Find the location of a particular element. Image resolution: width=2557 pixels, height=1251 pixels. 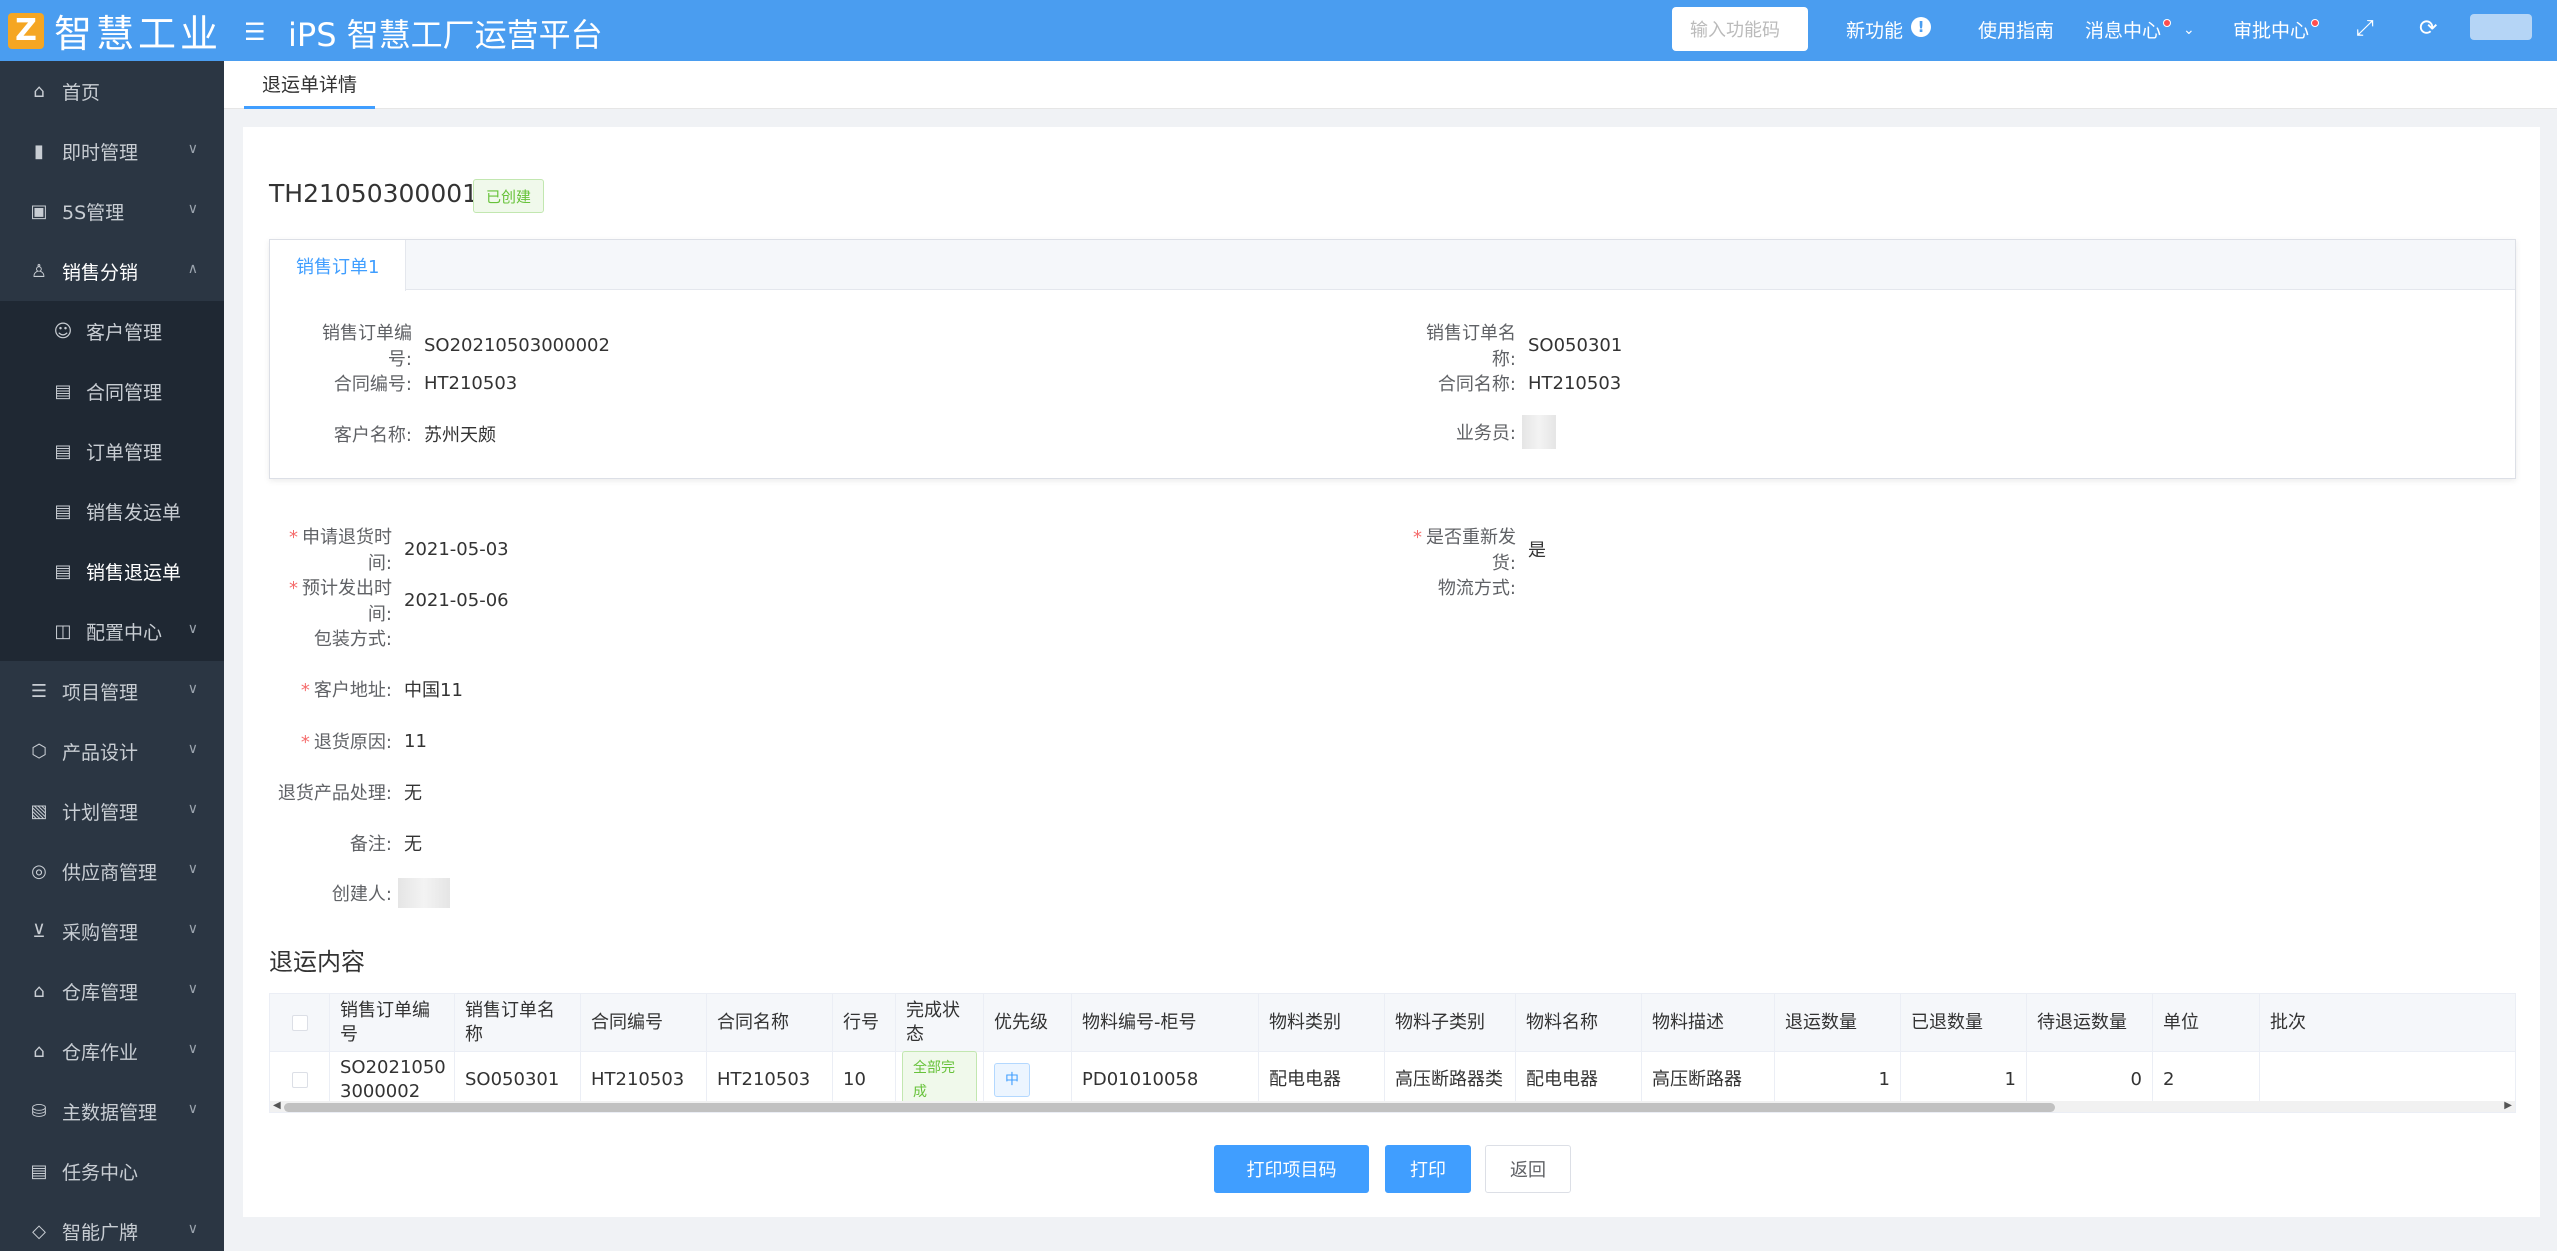

warehouse-icon: ⌂ is located at coordinates (39, 991).